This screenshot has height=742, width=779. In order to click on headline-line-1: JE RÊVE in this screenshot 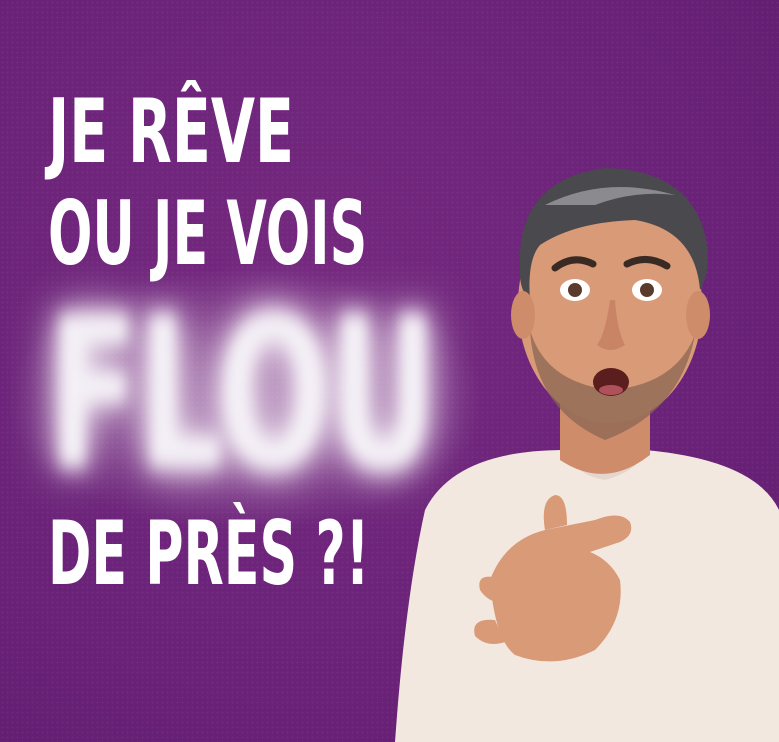, I will do `click(171, 131)`.